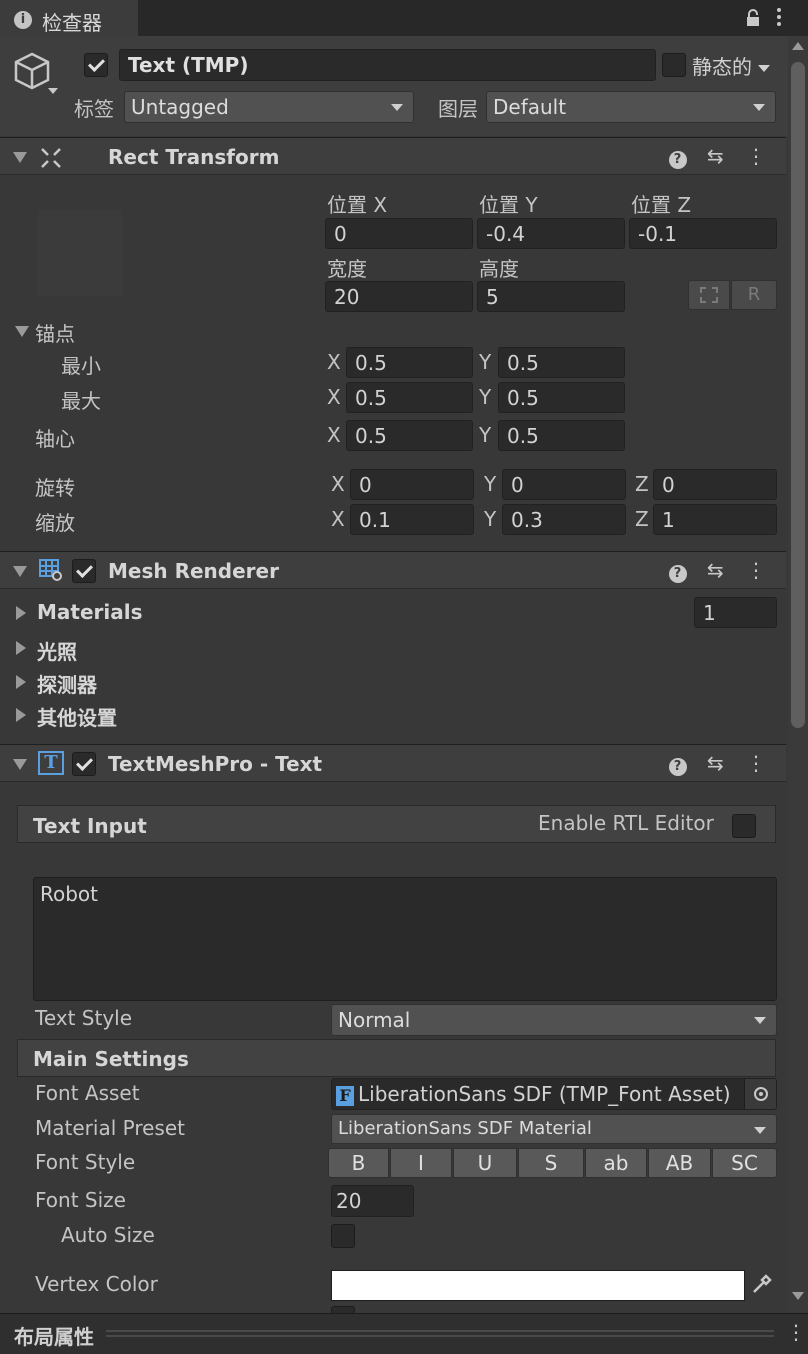 The width and height of the screenshot is (808, 1354). I want to click on font-style-lowercase-button: ab, so click(616, 1163).